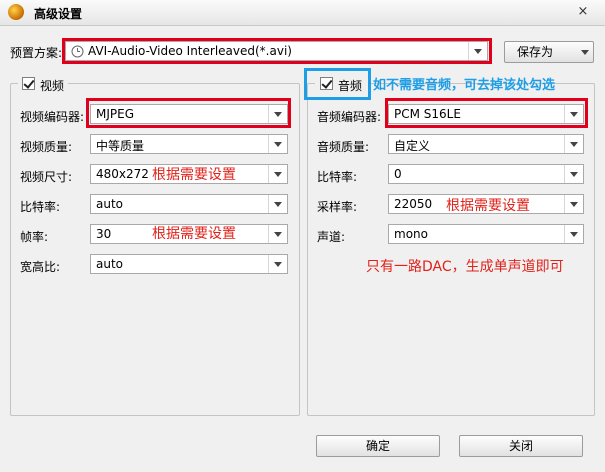 The width and height of the screenshot is (605, 472). Describe the element at coordinates (302, 13) in the screenshot. I see `title-bar: 高级设置 ×` at that location.